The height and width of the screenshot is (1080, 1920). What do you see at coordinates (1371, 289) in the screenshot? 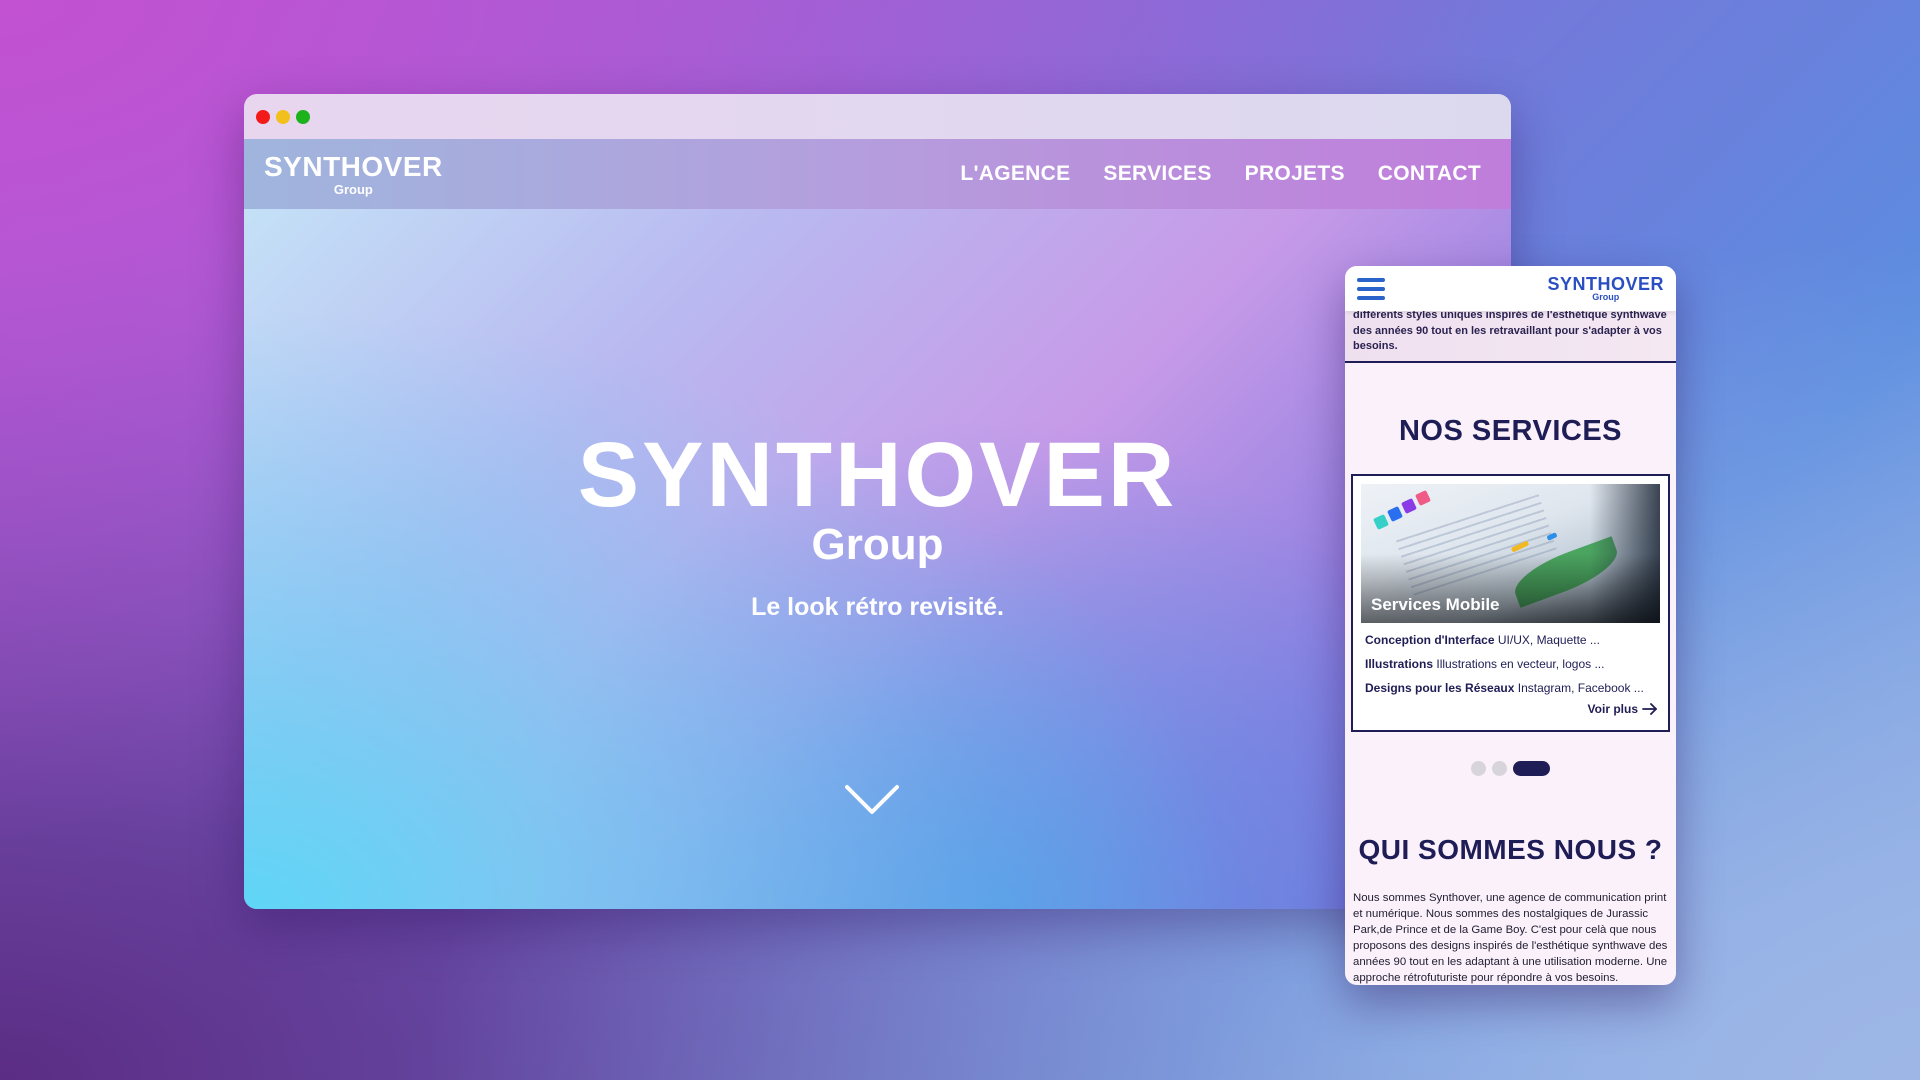
I see `hamburger-menu-icon` at bounding box center [1371, 289].